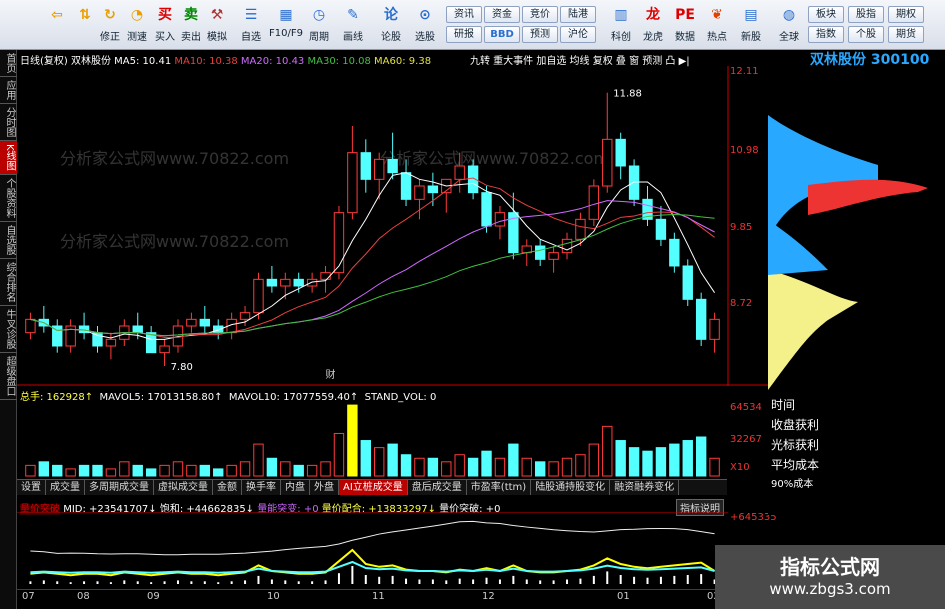 The width and height of the screenshot is (945, 609). What do you see at coordinates (464, 34) in the screenshot?
I see `research-button: 研报` at bounding box center [464, 34].